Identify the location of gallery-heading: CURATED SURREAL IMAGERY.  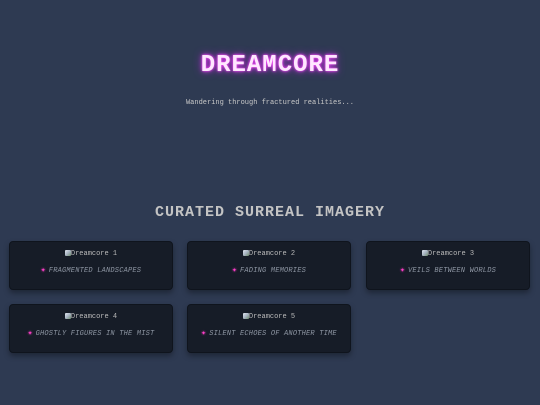
(270, 212).